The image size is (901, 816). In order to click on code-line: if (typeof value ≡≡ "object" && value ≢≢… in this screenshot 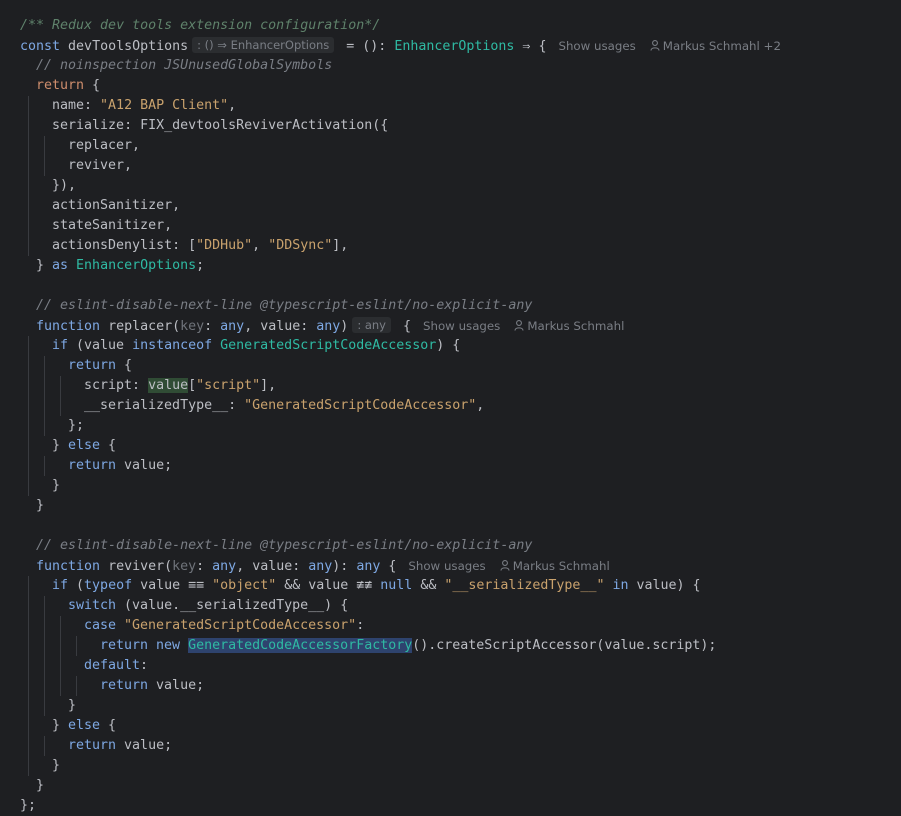, I will do `click(376, 586)`.